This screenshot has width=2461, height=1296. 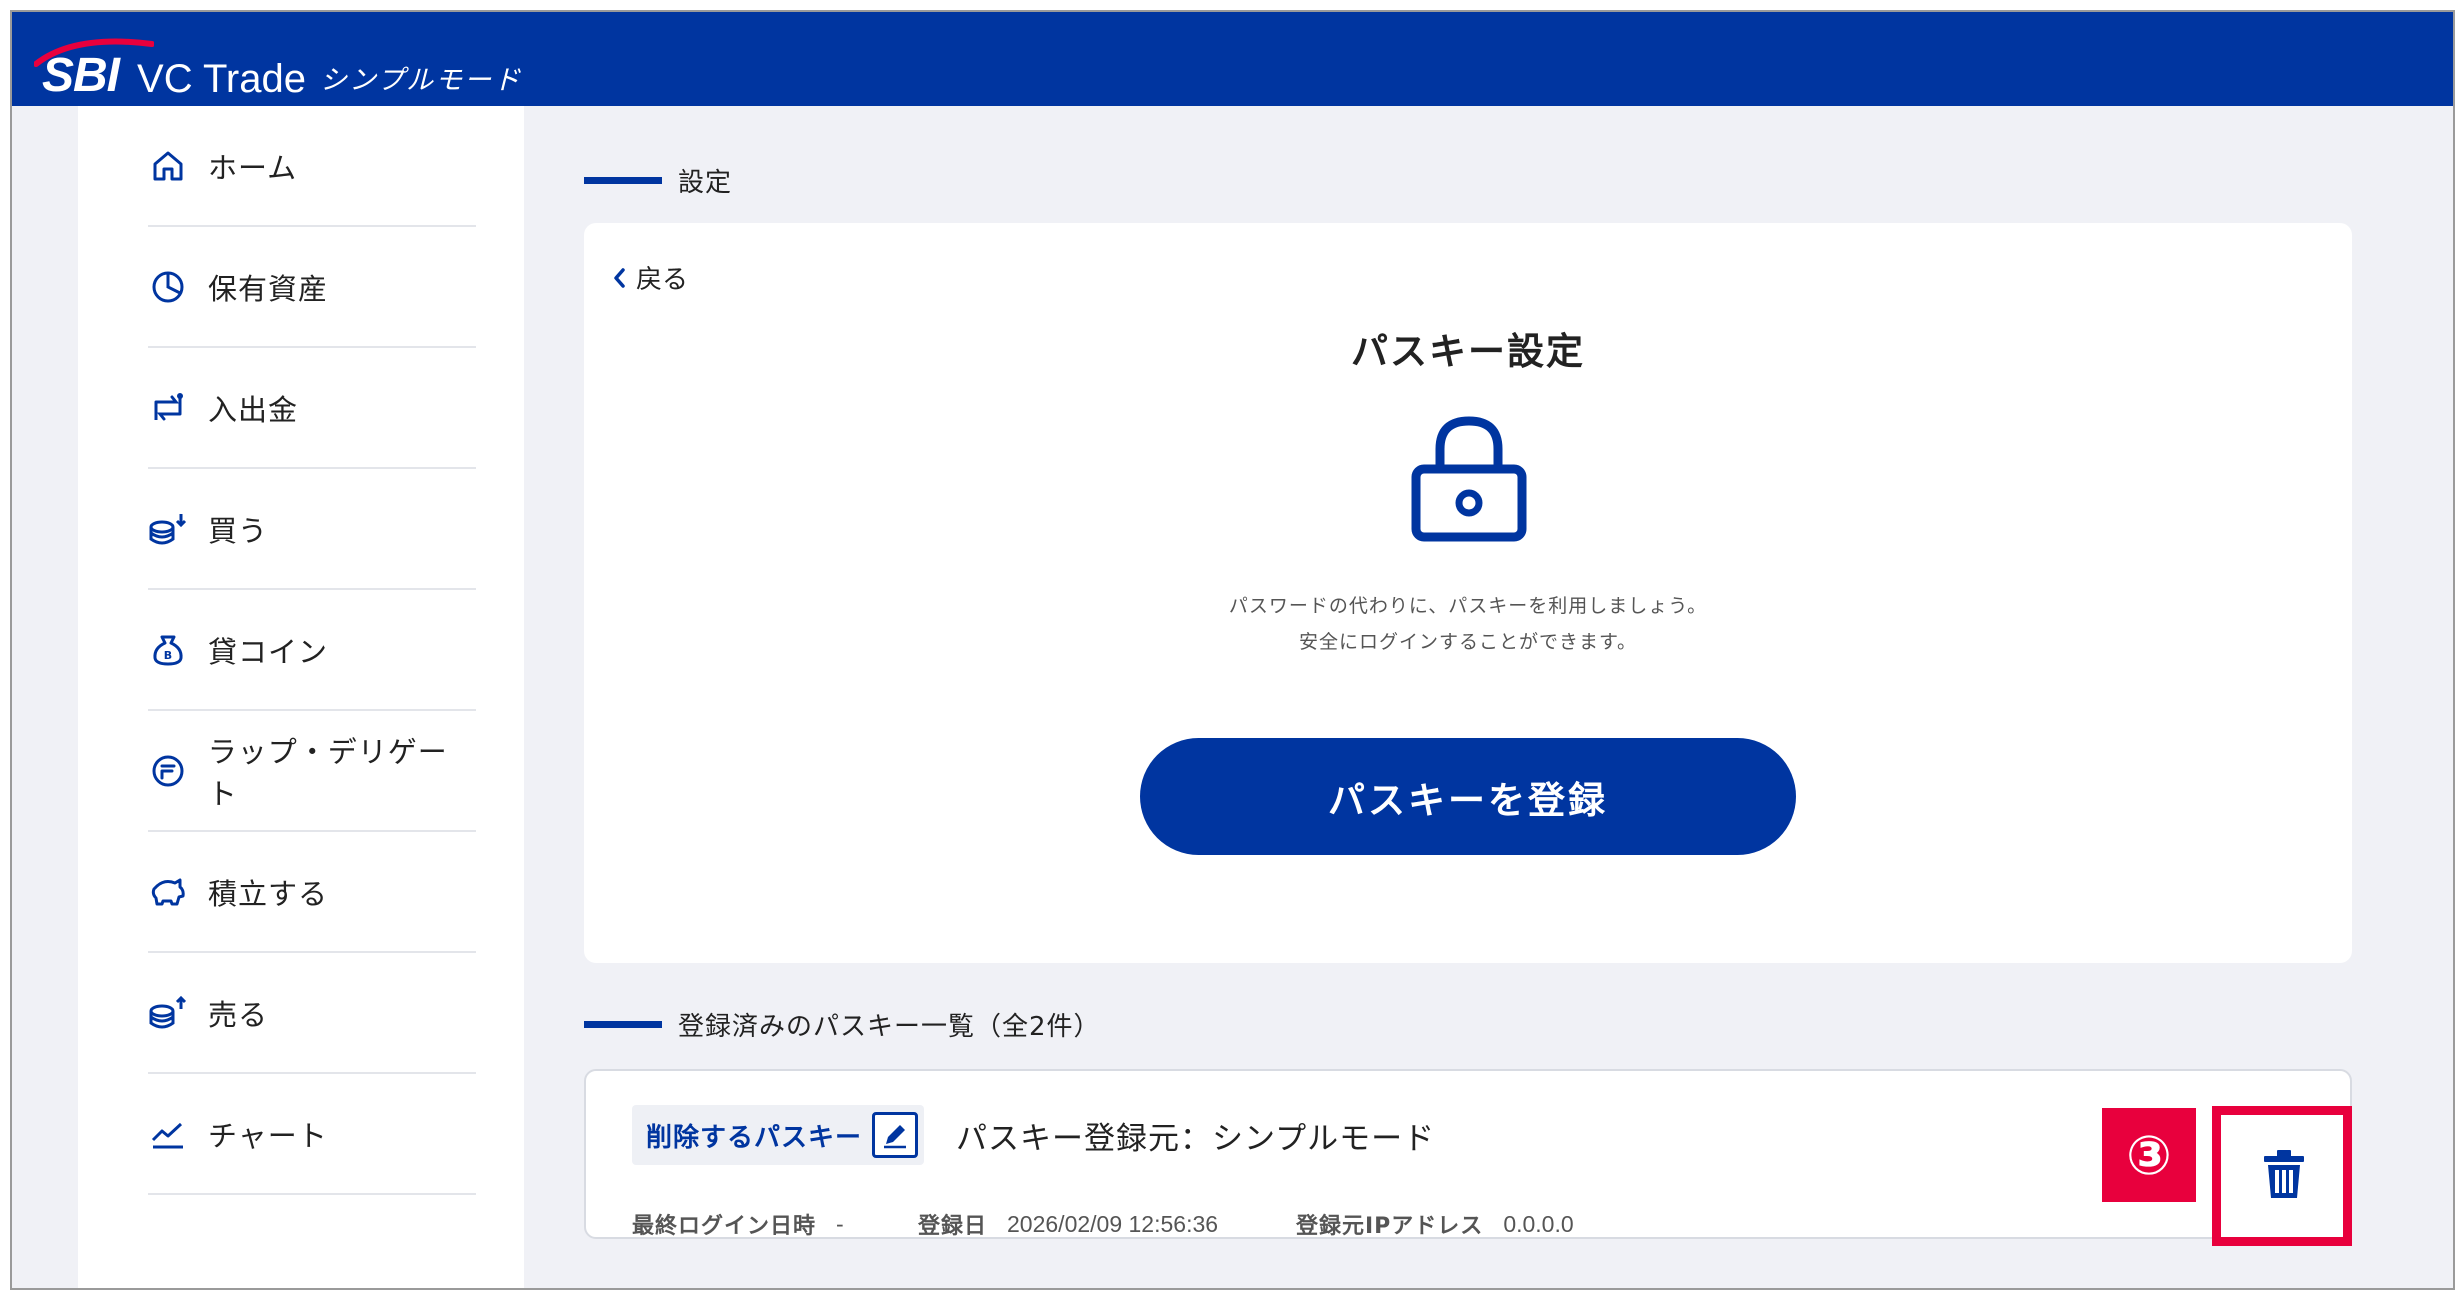 What do you see at coordinates (895, 1135) in the screenshot?
I see `edit-pencil-icon` at bounding box center [895, 1135].